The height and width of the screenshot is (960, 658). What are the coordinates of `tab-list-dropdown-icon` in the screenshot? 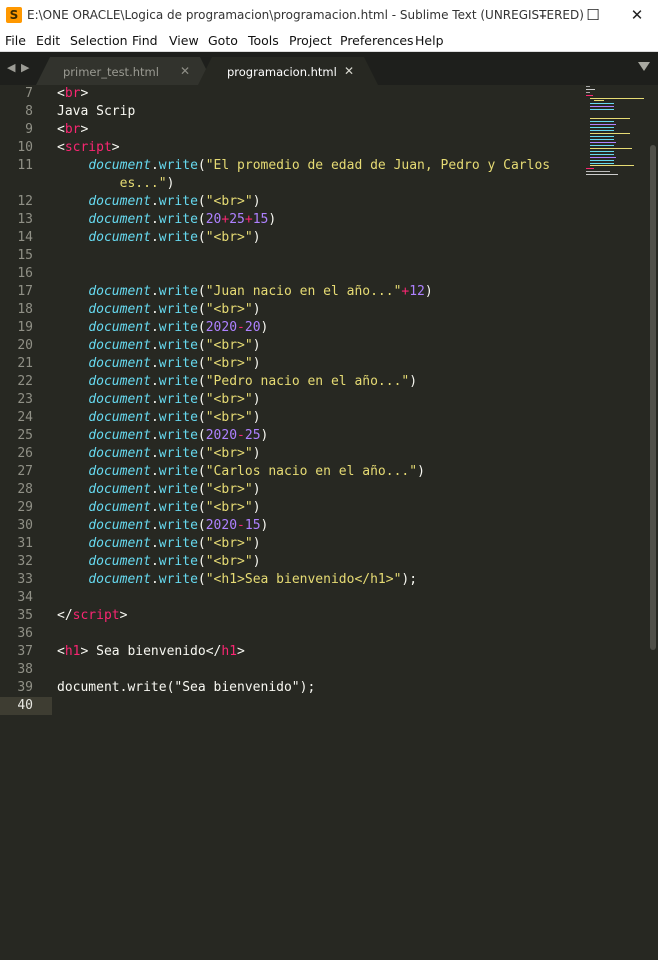 It's located at (644, 66).